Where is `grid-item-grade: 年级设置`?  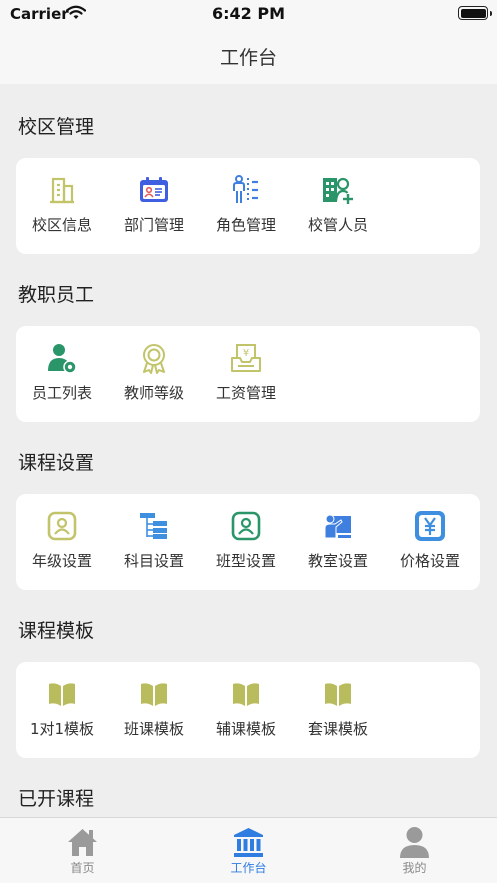 grid-item-grade: 年级设置 is located at coordinates (62, 542).